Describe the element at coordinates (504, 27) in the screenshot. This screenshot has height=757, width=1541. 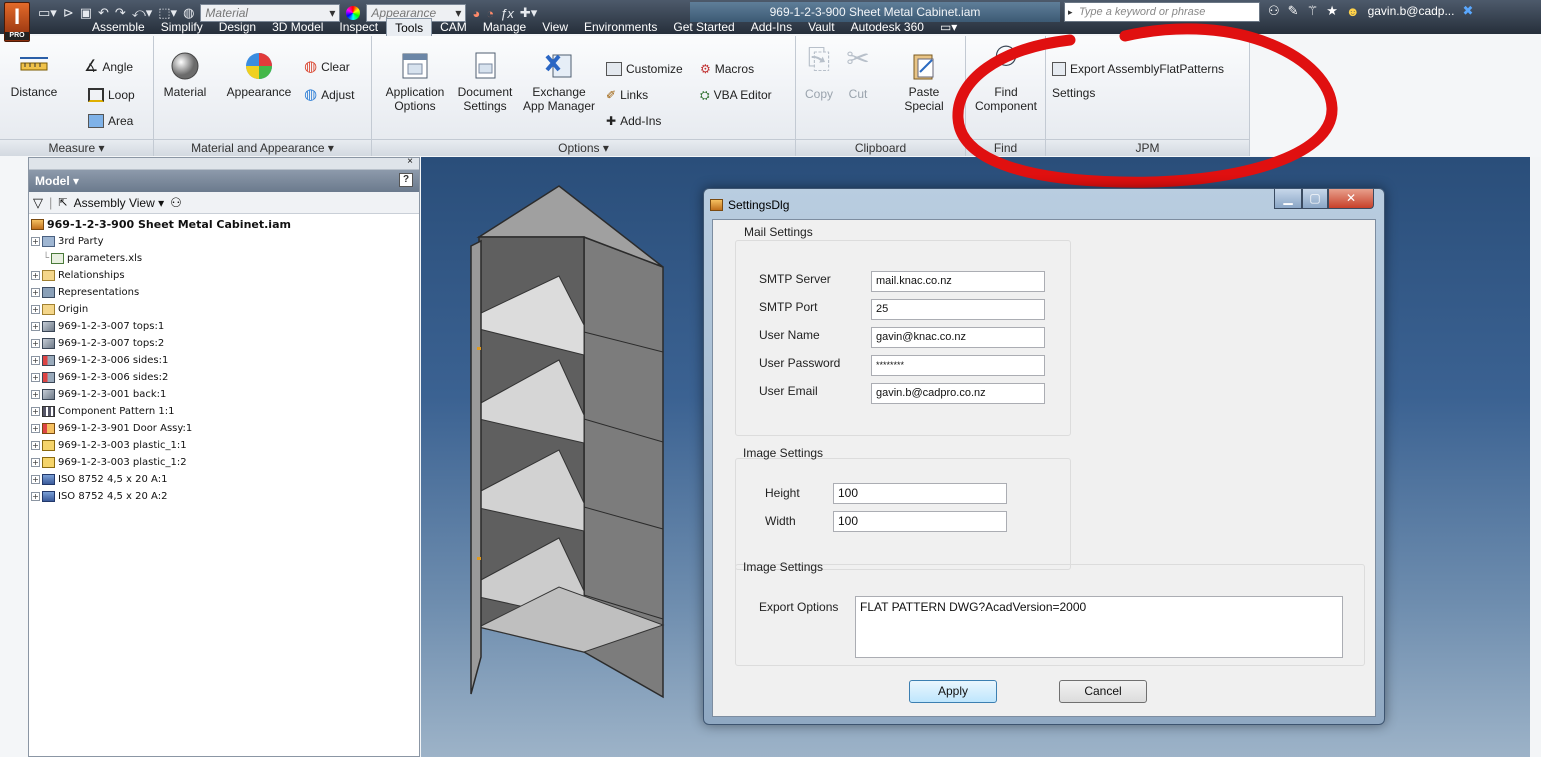
I see `tab-manage: Manage` at that location.